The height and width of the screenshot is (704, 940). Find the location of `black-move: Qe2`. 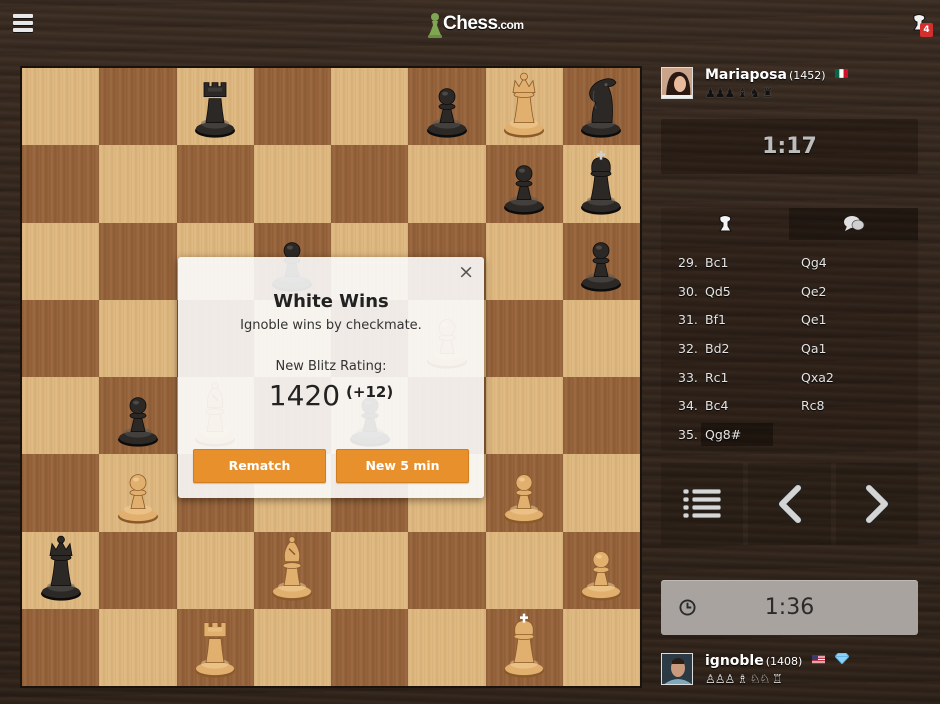

black-move: Qe2 is located at coordinates (813, 291).